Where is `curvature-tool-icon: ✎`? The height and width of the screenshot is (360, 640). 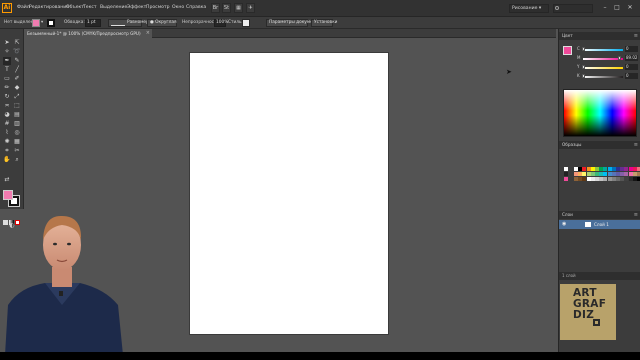
curvature-tool-icon: ✎ is located at coordinates (17, 61).